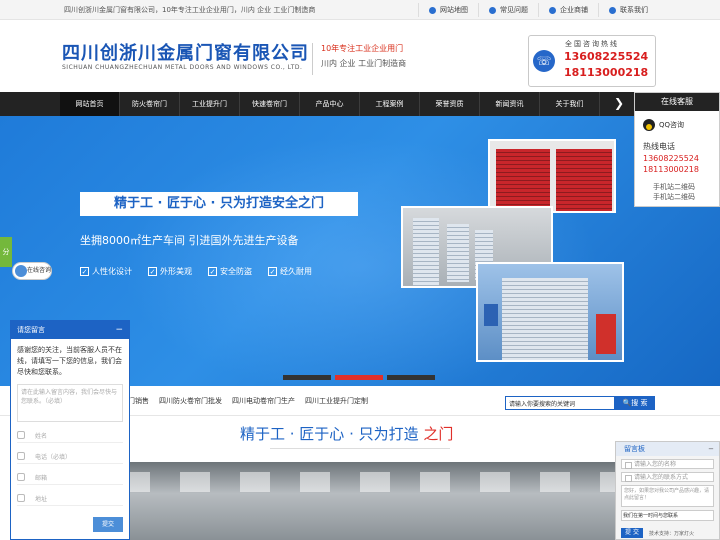 The image size is (720, 540). Describe the element at coordinates (210, 104) in the screenshot. I see `nav-item-industrial-door: 工业提升门` at that location.